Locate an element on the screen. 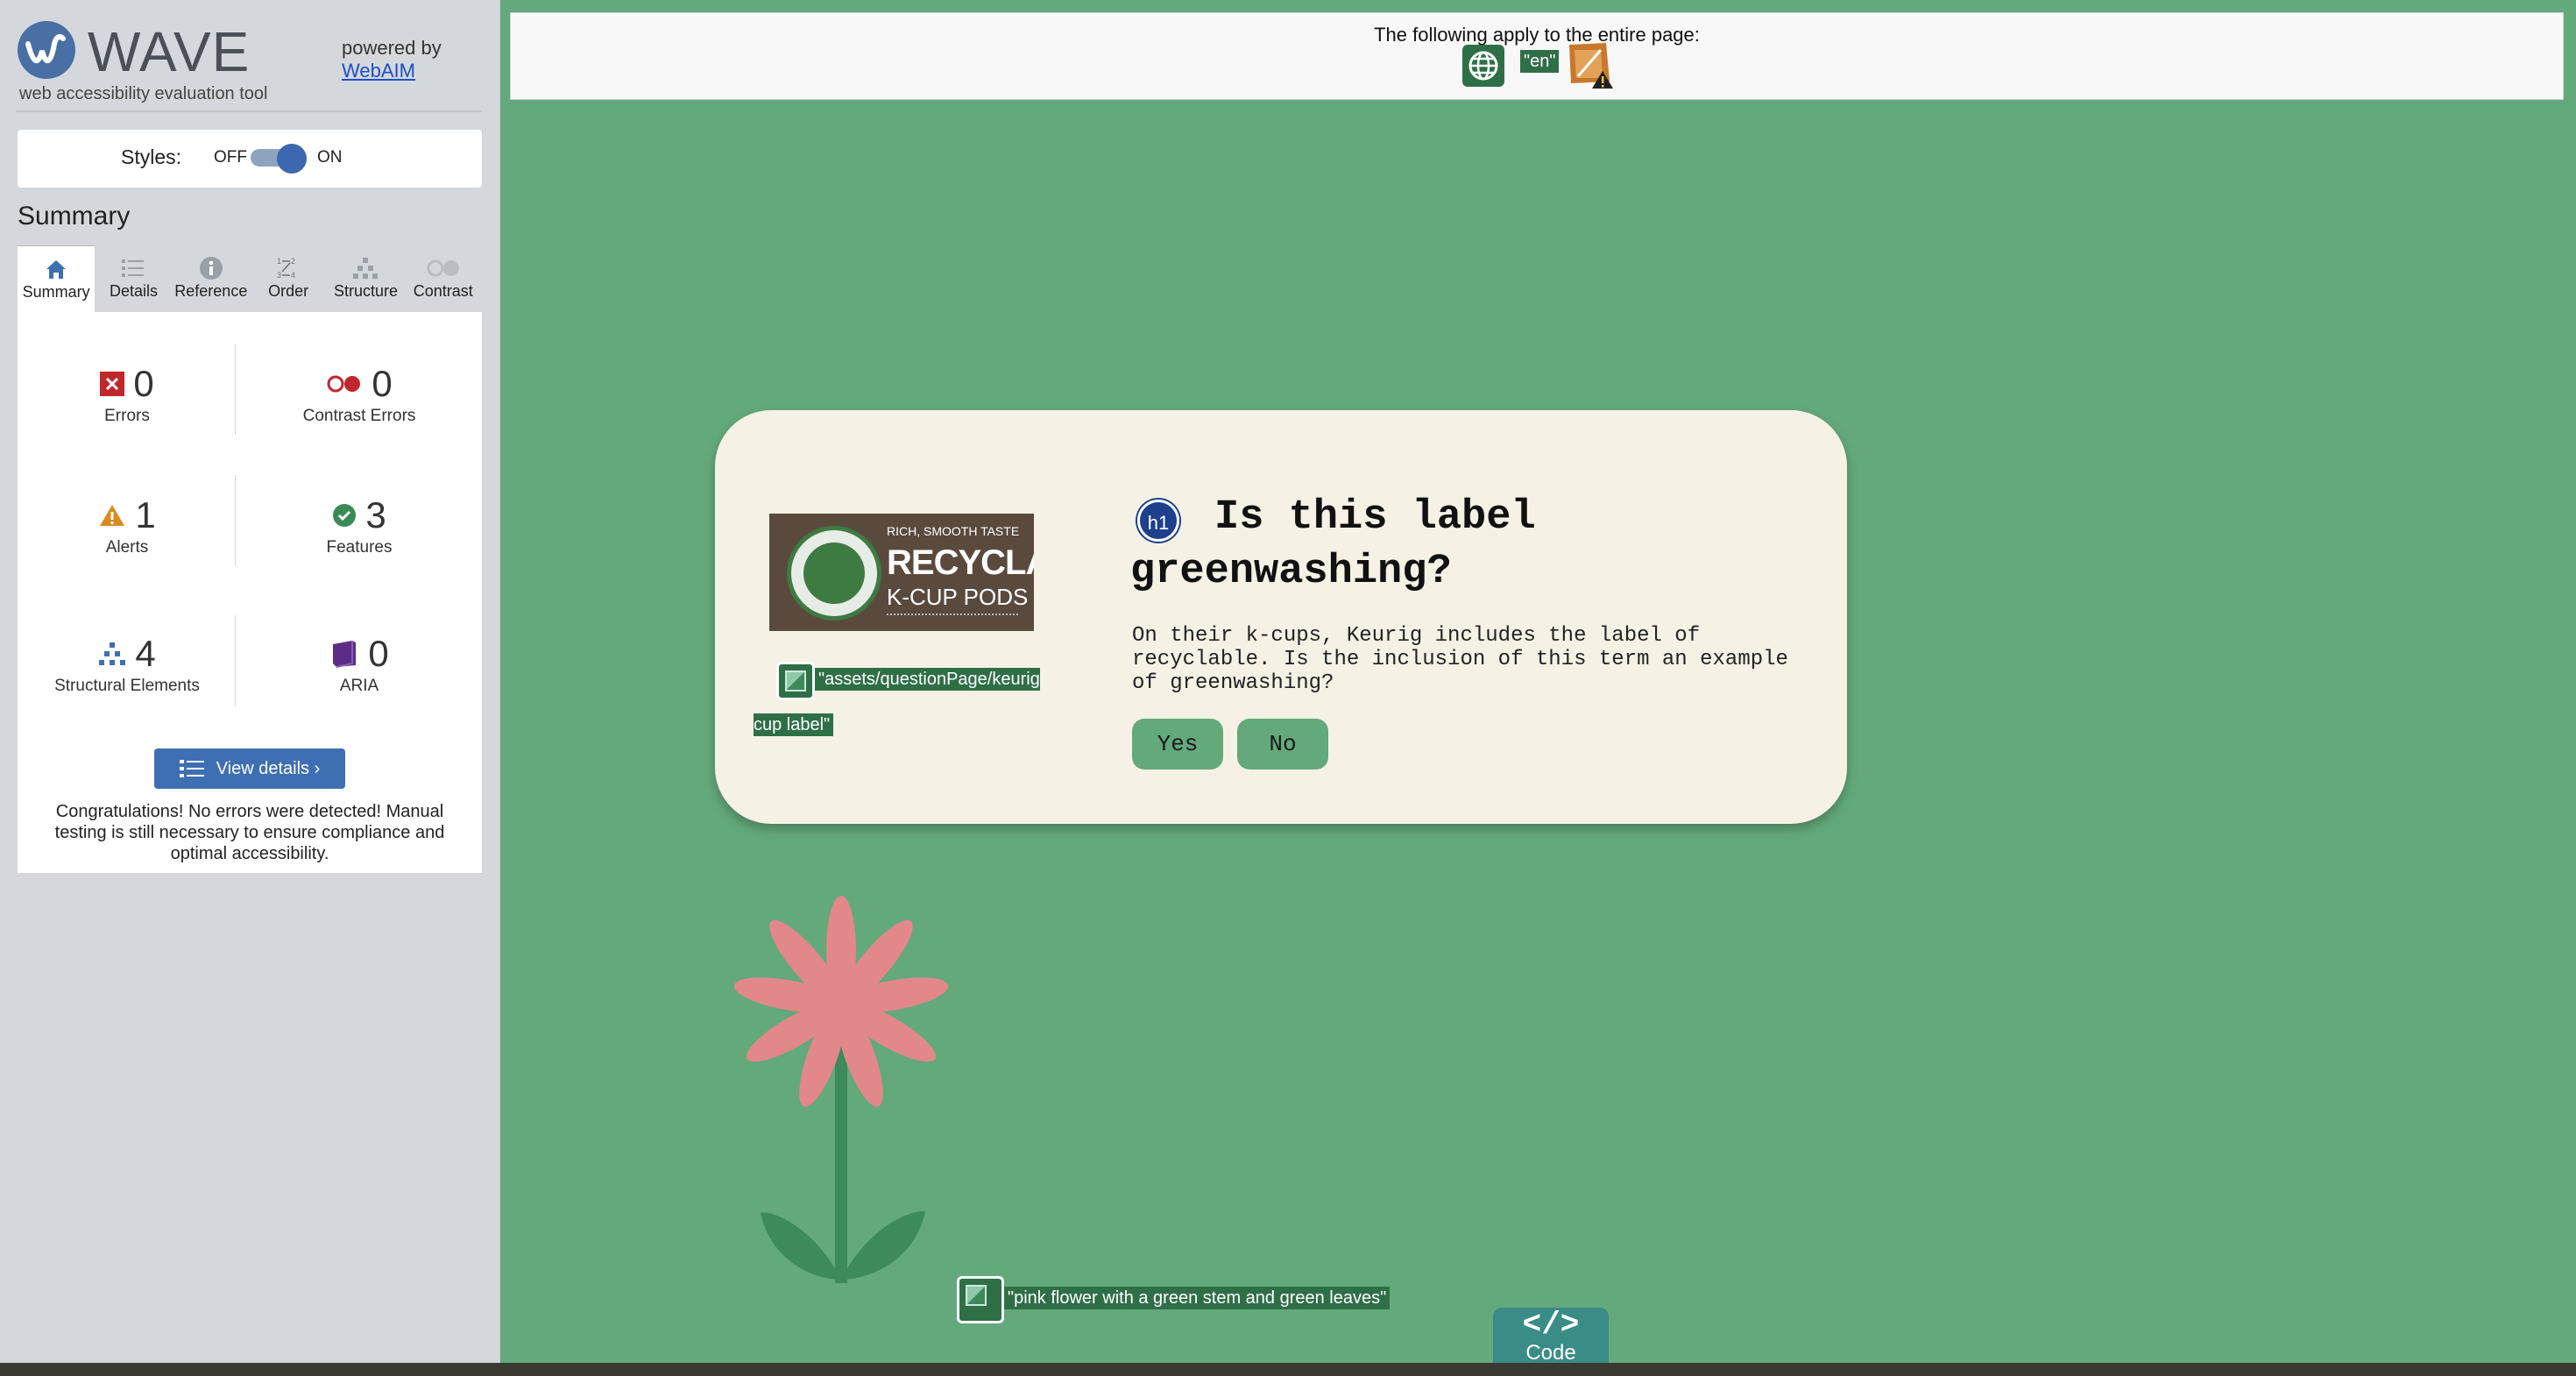  stat-aria: 0 ARIA is located at coordinates (359, 664).